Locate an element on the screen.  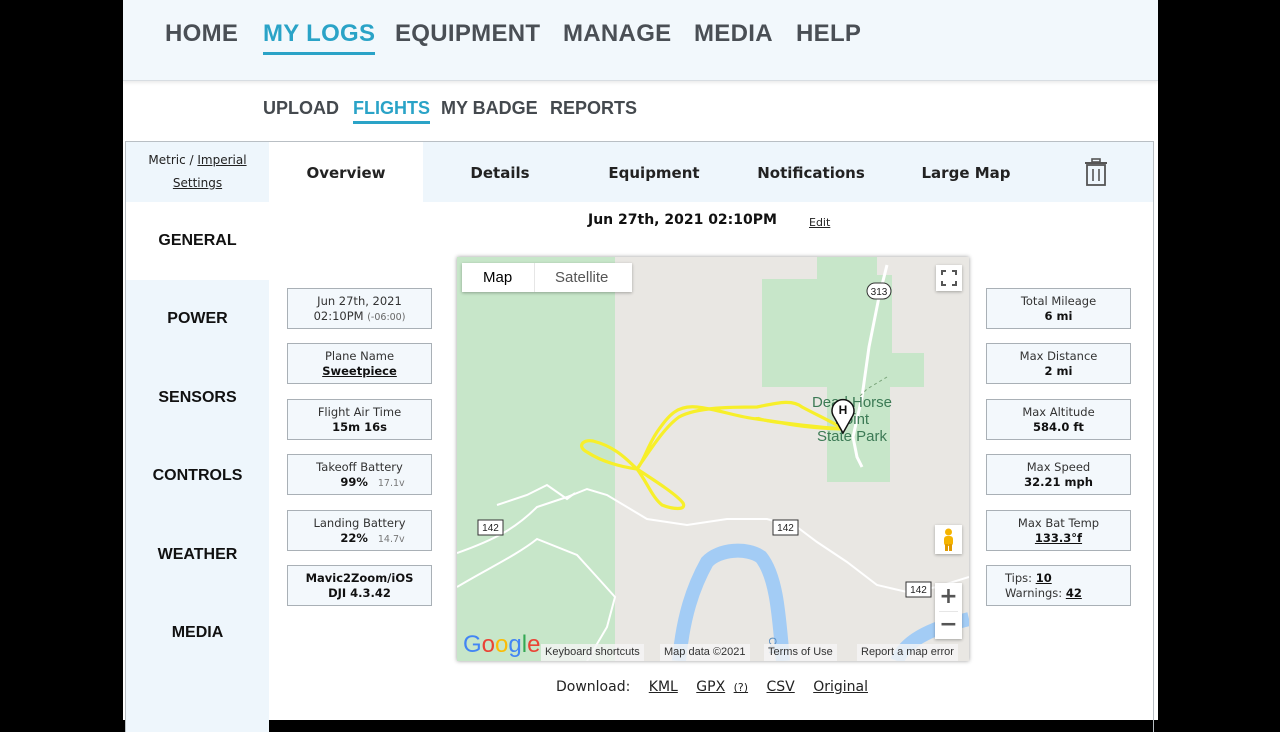
map-shield-142-b: 142 is located at coordinates (785, 527).